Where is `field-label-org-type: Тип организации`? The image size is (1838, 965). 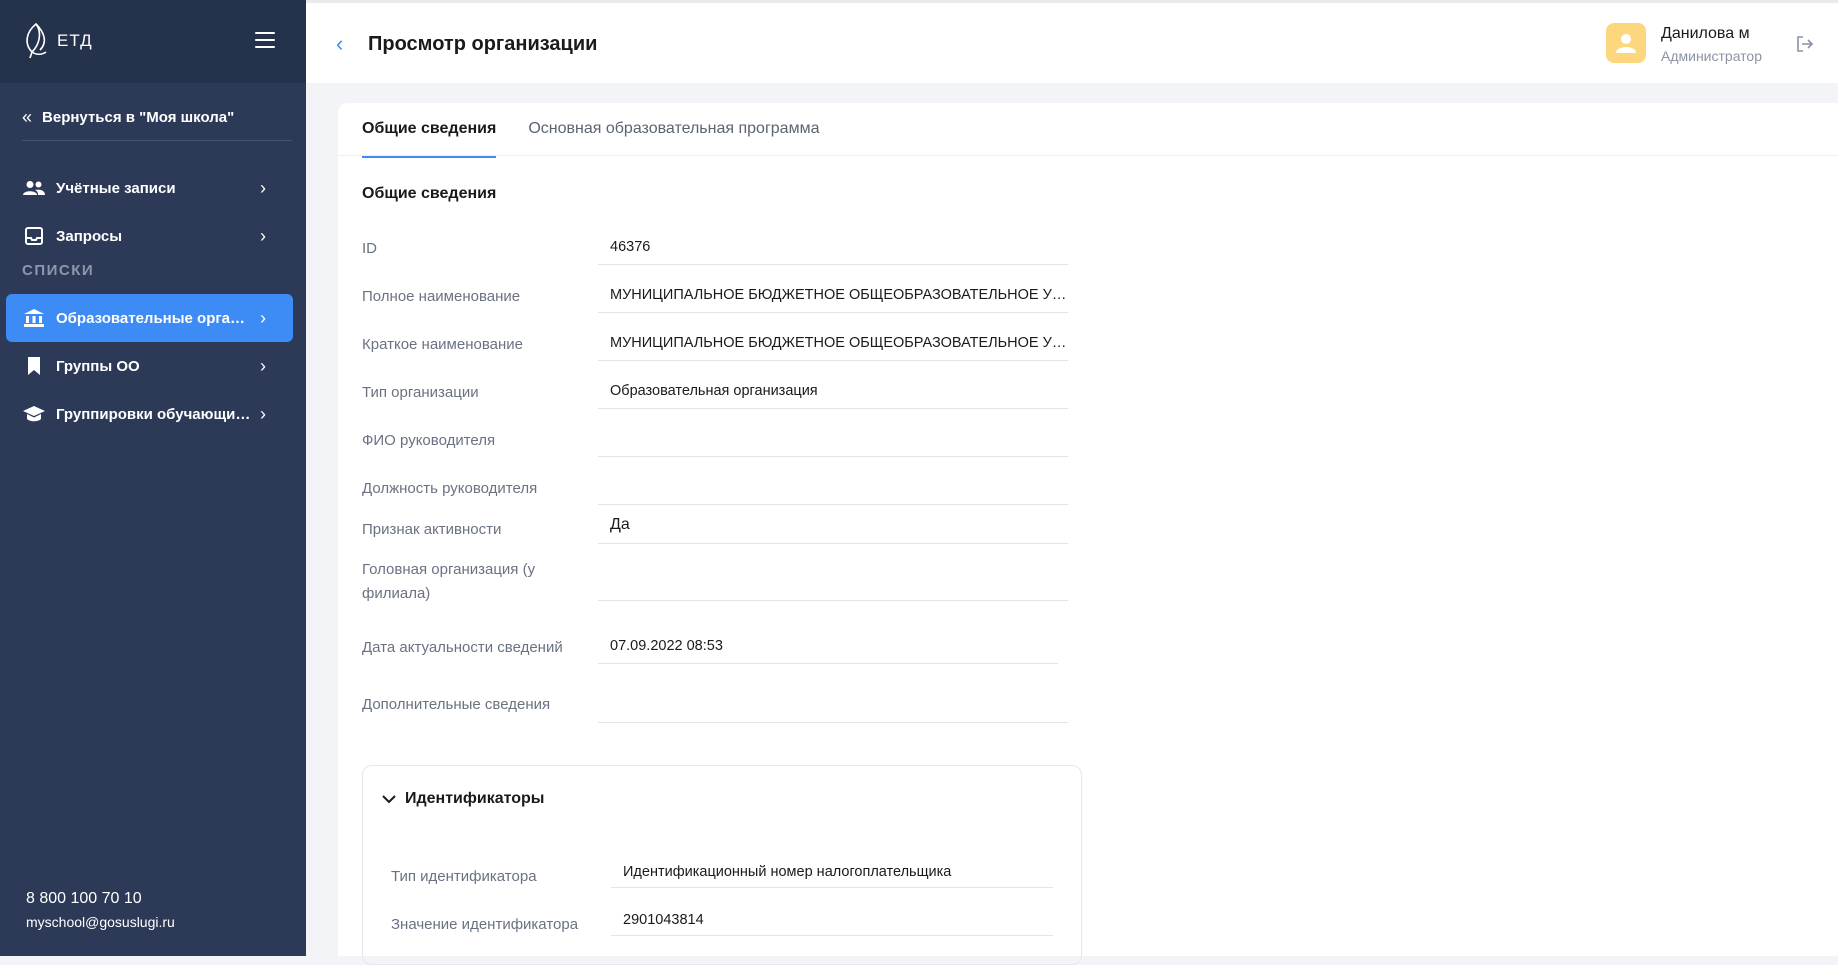
field-label-org-type: Тип организации is located at coordinates (420, 392).